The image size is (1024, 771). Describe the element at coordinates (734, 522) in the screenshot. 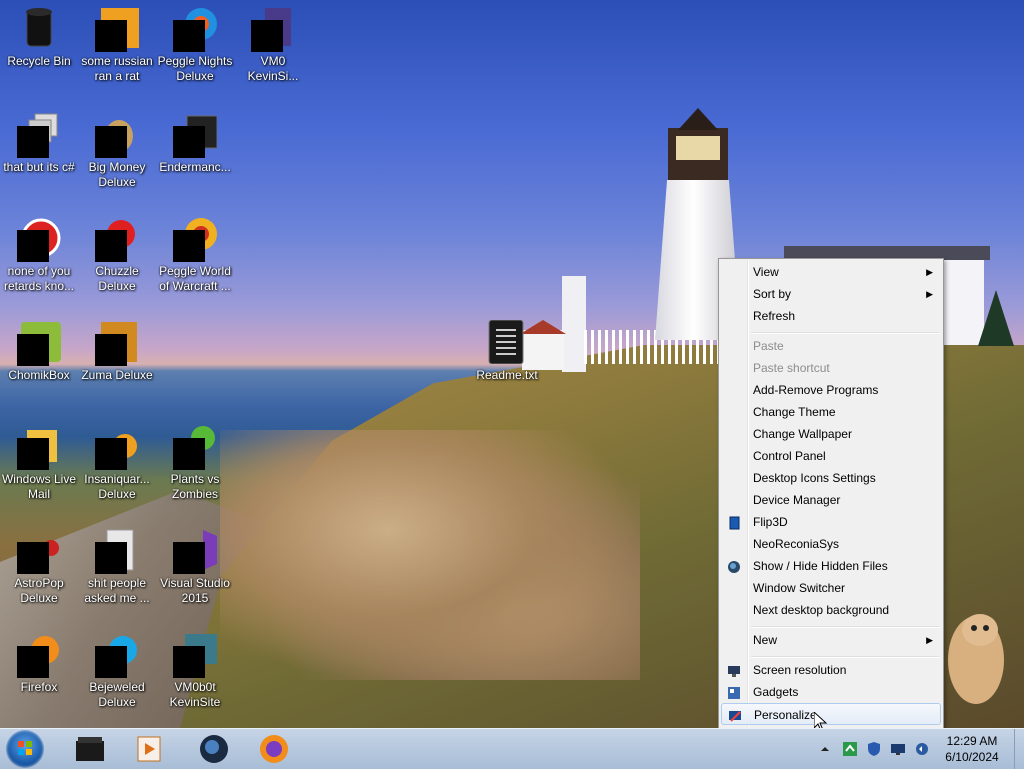

I see `flip3d-icon` at that location.